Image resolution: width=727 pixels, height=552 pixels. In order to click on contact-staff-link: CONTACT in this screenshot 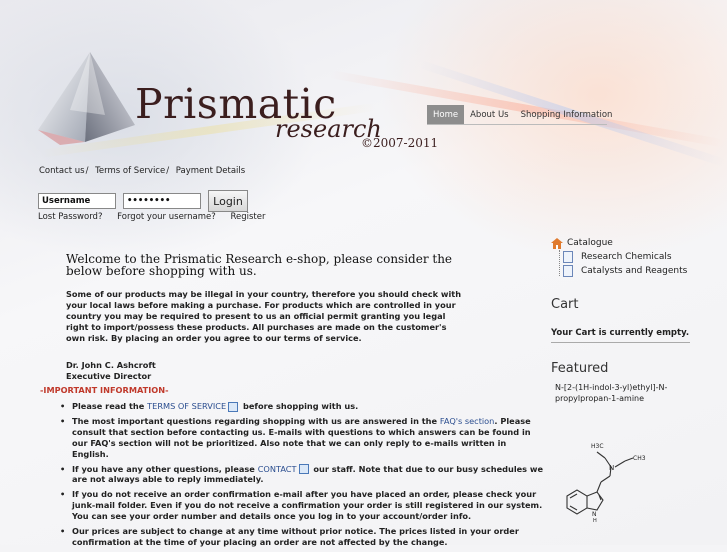, I will do `click(277, 469)`.